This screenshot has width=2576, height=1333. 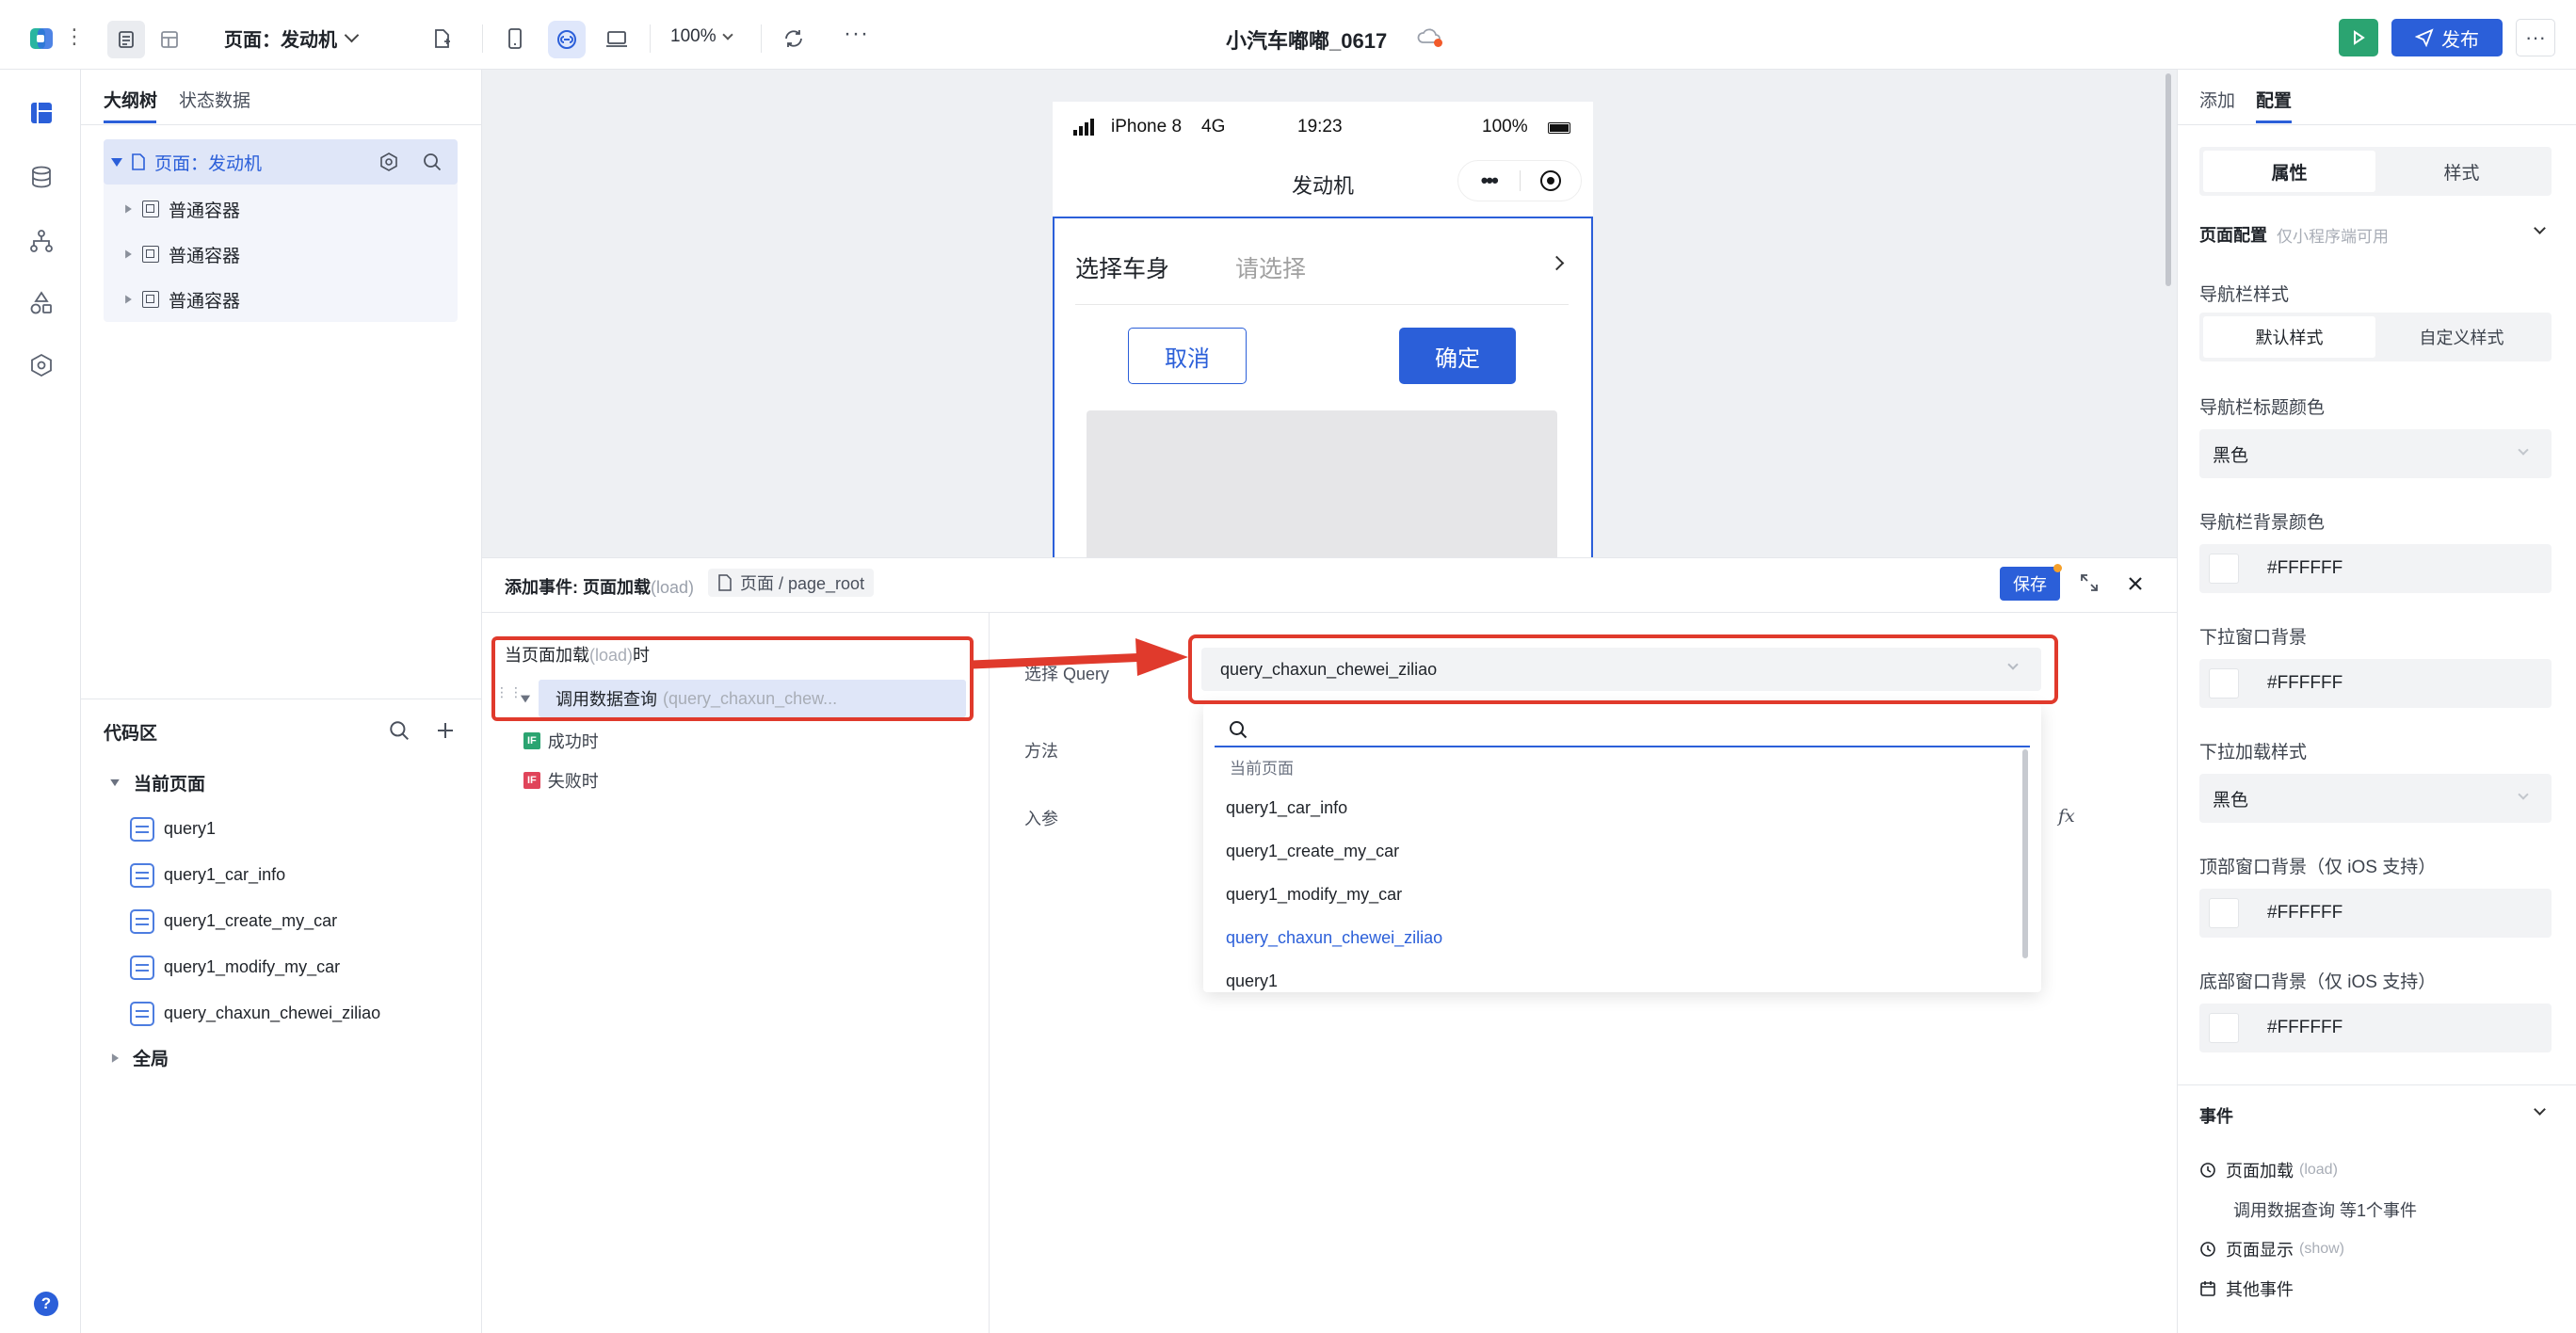 What do you see at coordinates (41, 177) in the screenshot?
I see `database-icon` at bounding box center [41, 177].